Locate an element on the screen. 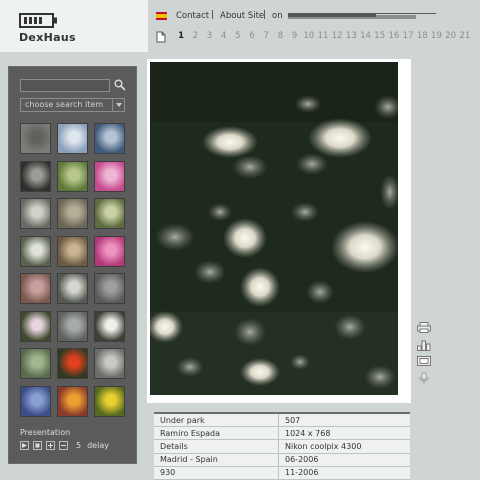 This screenshot has width=480, height=480. table-row: 930 11-2006 is located at coordinates (282, 473).